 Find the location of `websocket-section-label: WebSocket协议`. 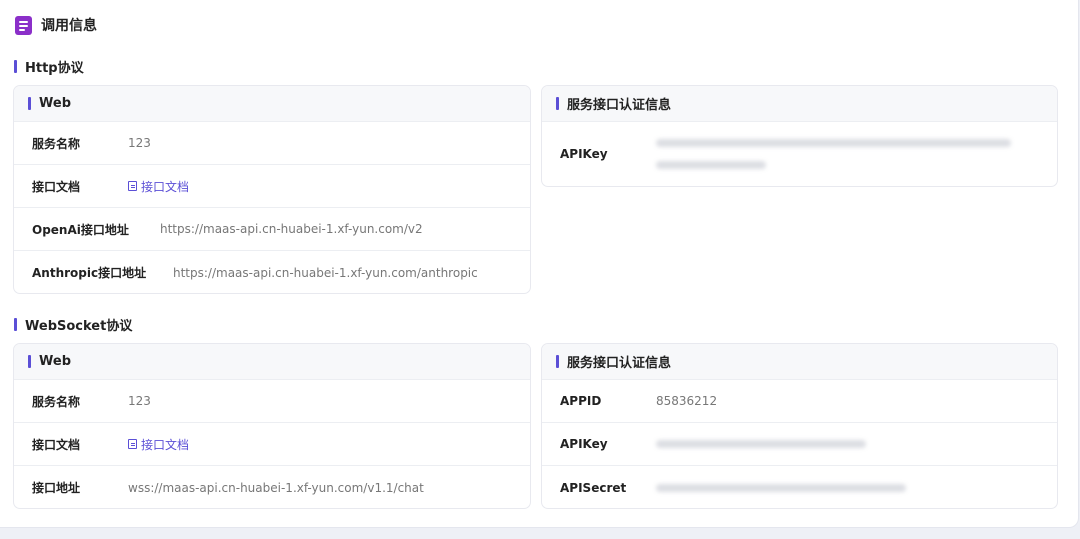

websocket-section-label: WebSocket协议 is located at coordinates (79, 326).